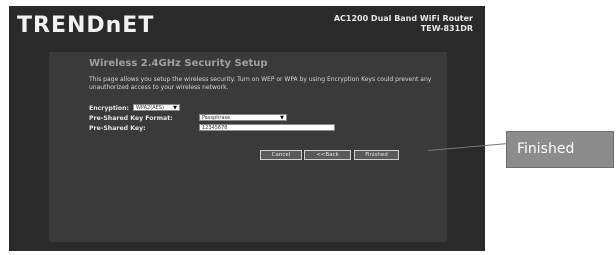 The height and width of the screenshot is (255, 616). Describe the element at coordinates (216, 118) in the screenshot. I see `psk-format-select-value: Passphrase` at that location.